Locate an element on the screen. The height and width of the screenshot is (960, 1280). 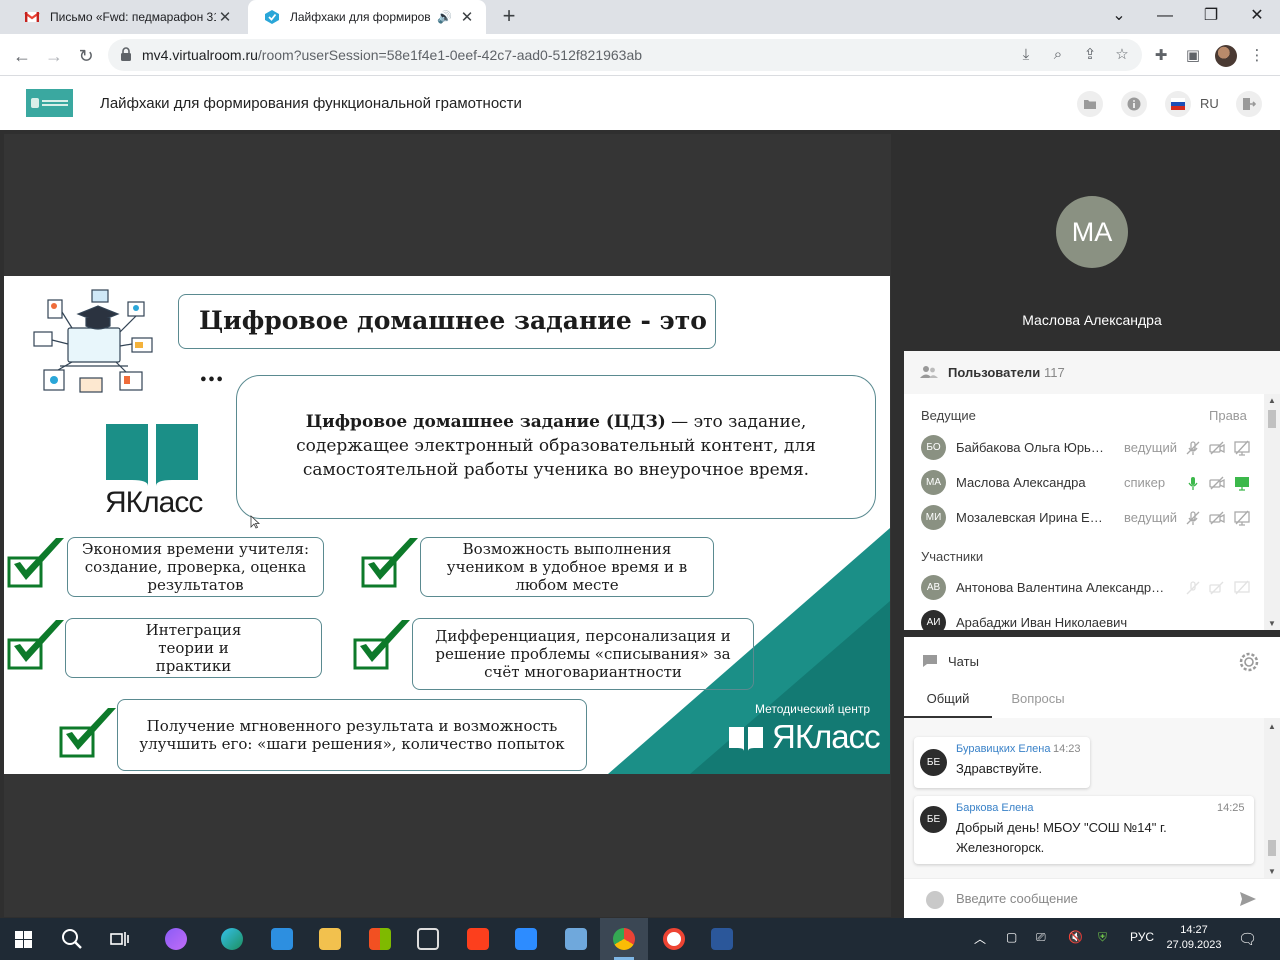
chat-scrollbar: ▲ ▼ is located at coordinates (1272, 798).